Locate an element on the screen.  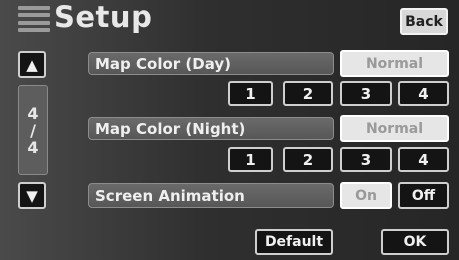
map-color-night-normal-button: Normal is located at coordinates (394, 128).